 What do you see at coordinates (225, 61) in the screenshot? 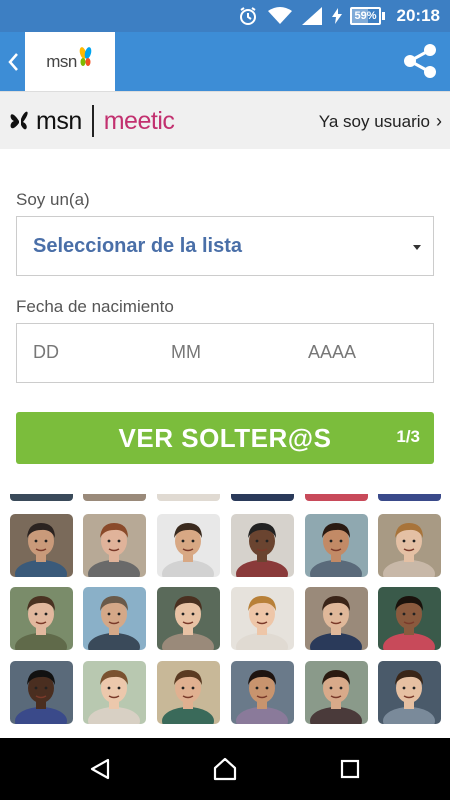
I see `app-bar: msn` at bounding box center [225, 61].